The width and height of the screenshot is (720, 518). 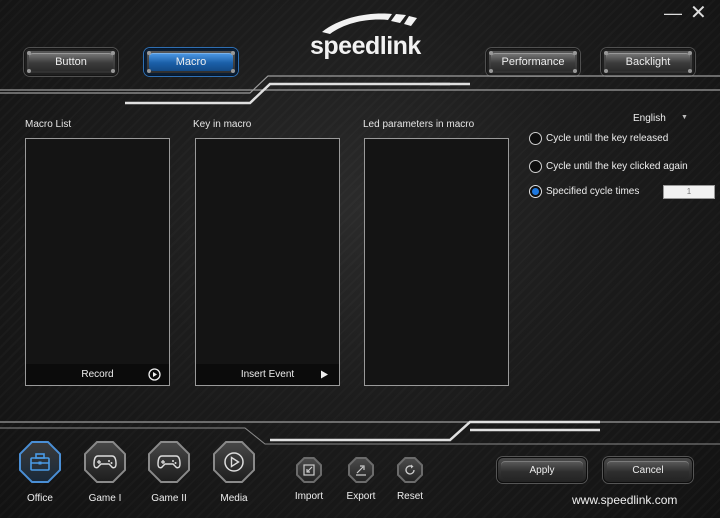 What do you see at coordinates (684, 117) in the screenshot?
I see `chevron-down-icon: ▼` at bounding box center [684, 117].